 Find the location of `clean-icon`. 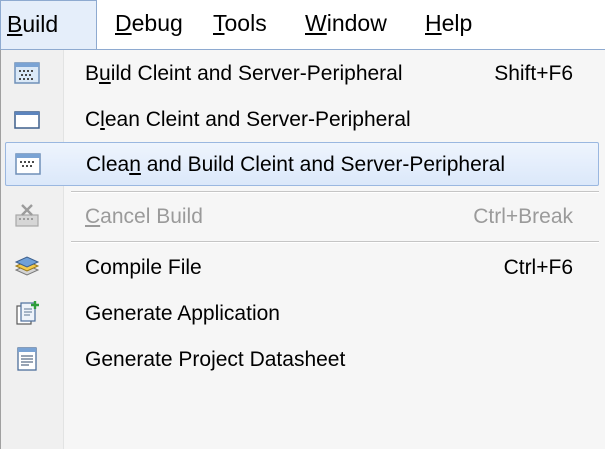

clean-icon is located at coordinates (27, 119).